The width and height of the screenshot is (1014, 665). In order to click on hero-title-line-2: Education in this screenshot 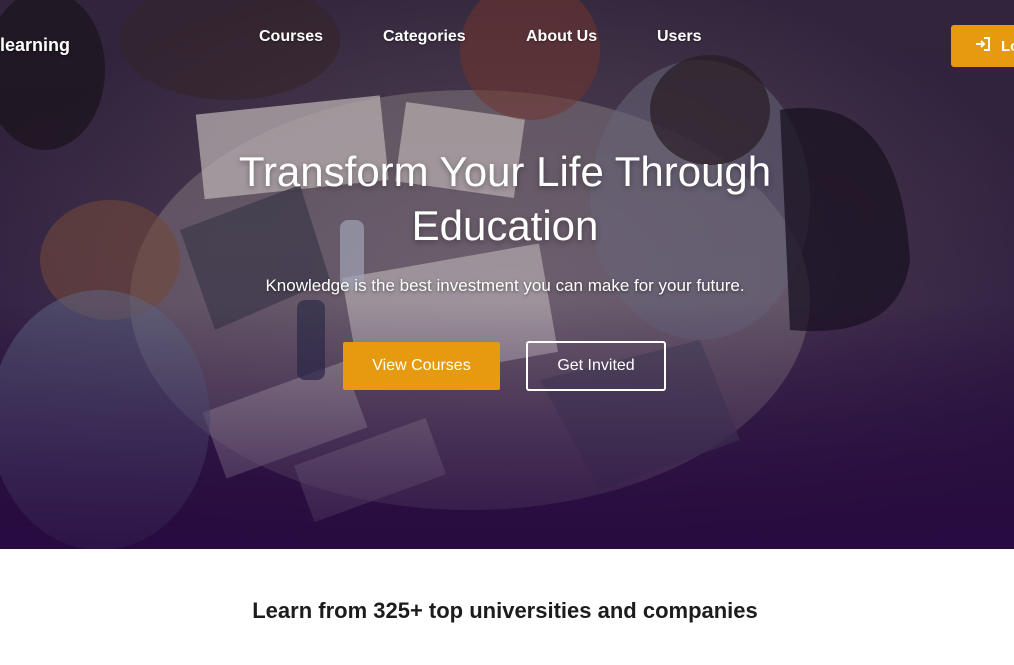, I will do `click(505, 225)`.